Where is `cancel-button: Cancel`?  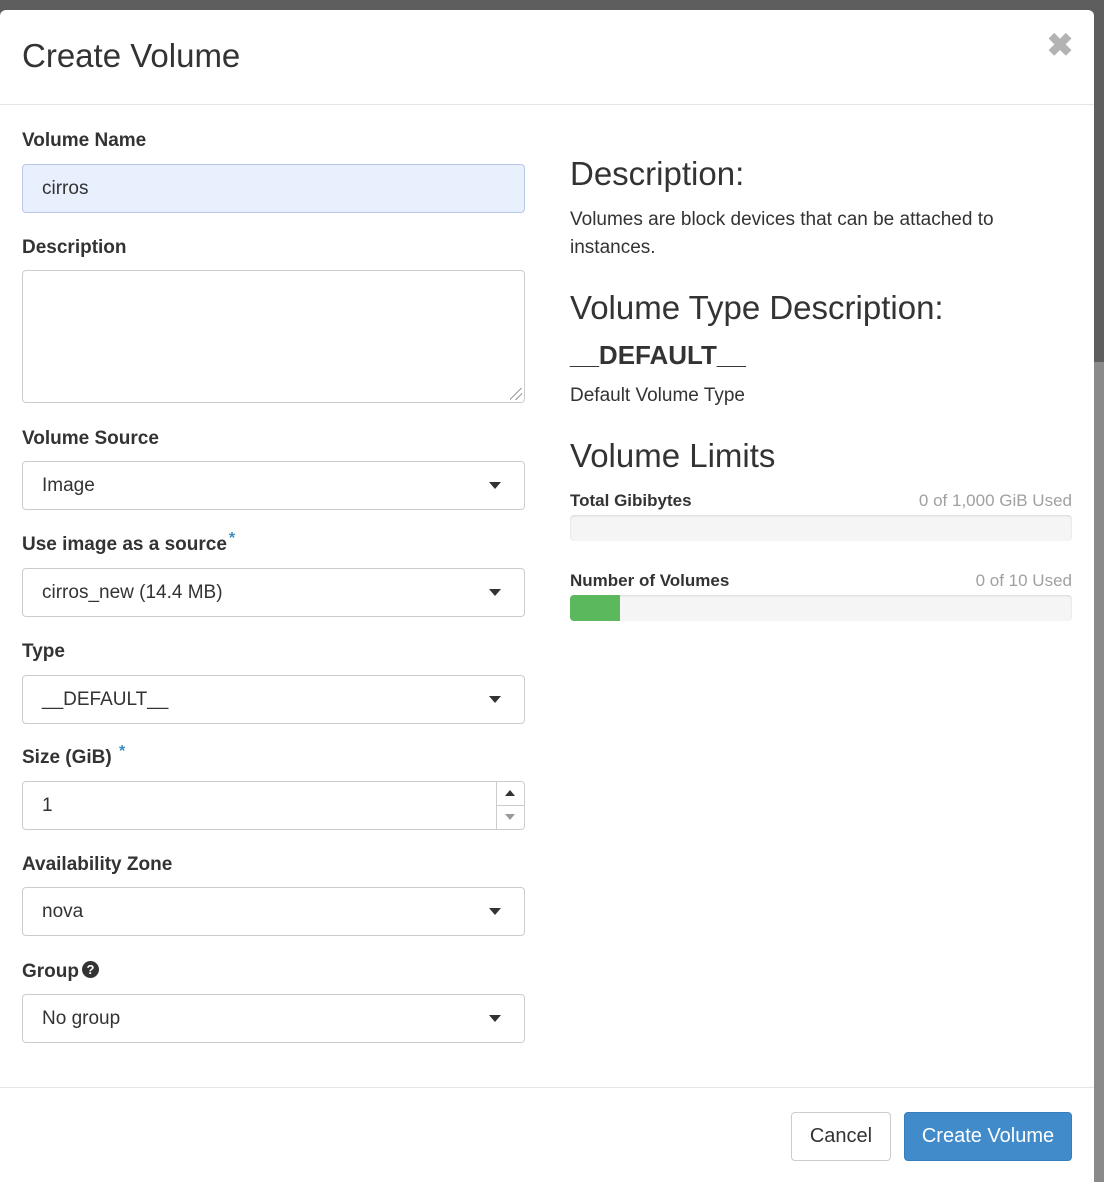
cancel-button: Cancel is located at coordinates (841, 1136).